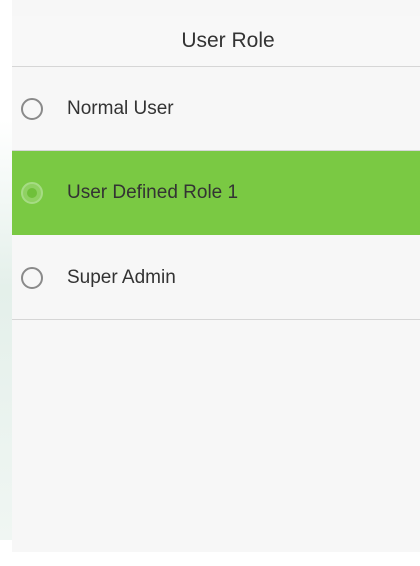 This screenshot has height=566, width=420. Describe the element at coordinates (216, 109) in the screenshot. I see `role-option-normal-user: Normal User` at that location.